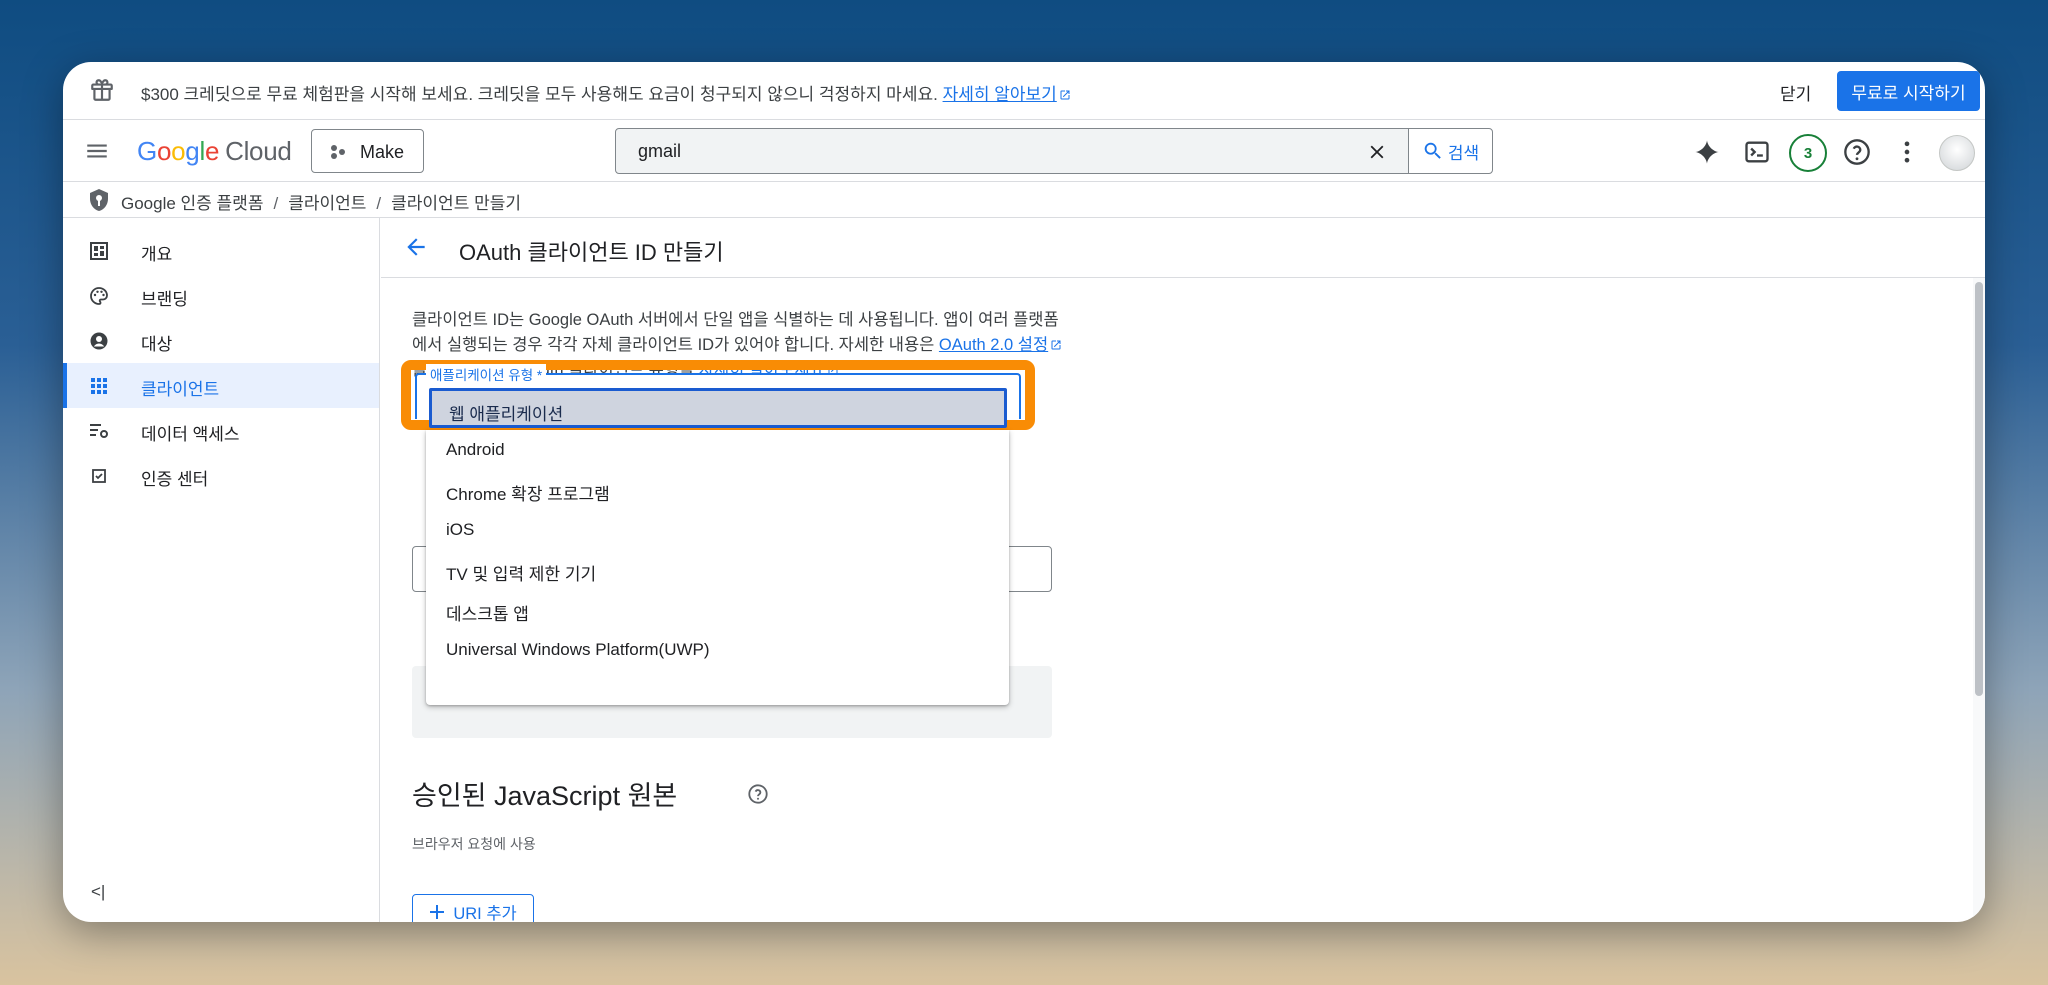 The height and width of the screenshot is (985, 2048). Describe the element at coordinates (1957, 153) in the screenshot. I see `account-avatar` at that location.